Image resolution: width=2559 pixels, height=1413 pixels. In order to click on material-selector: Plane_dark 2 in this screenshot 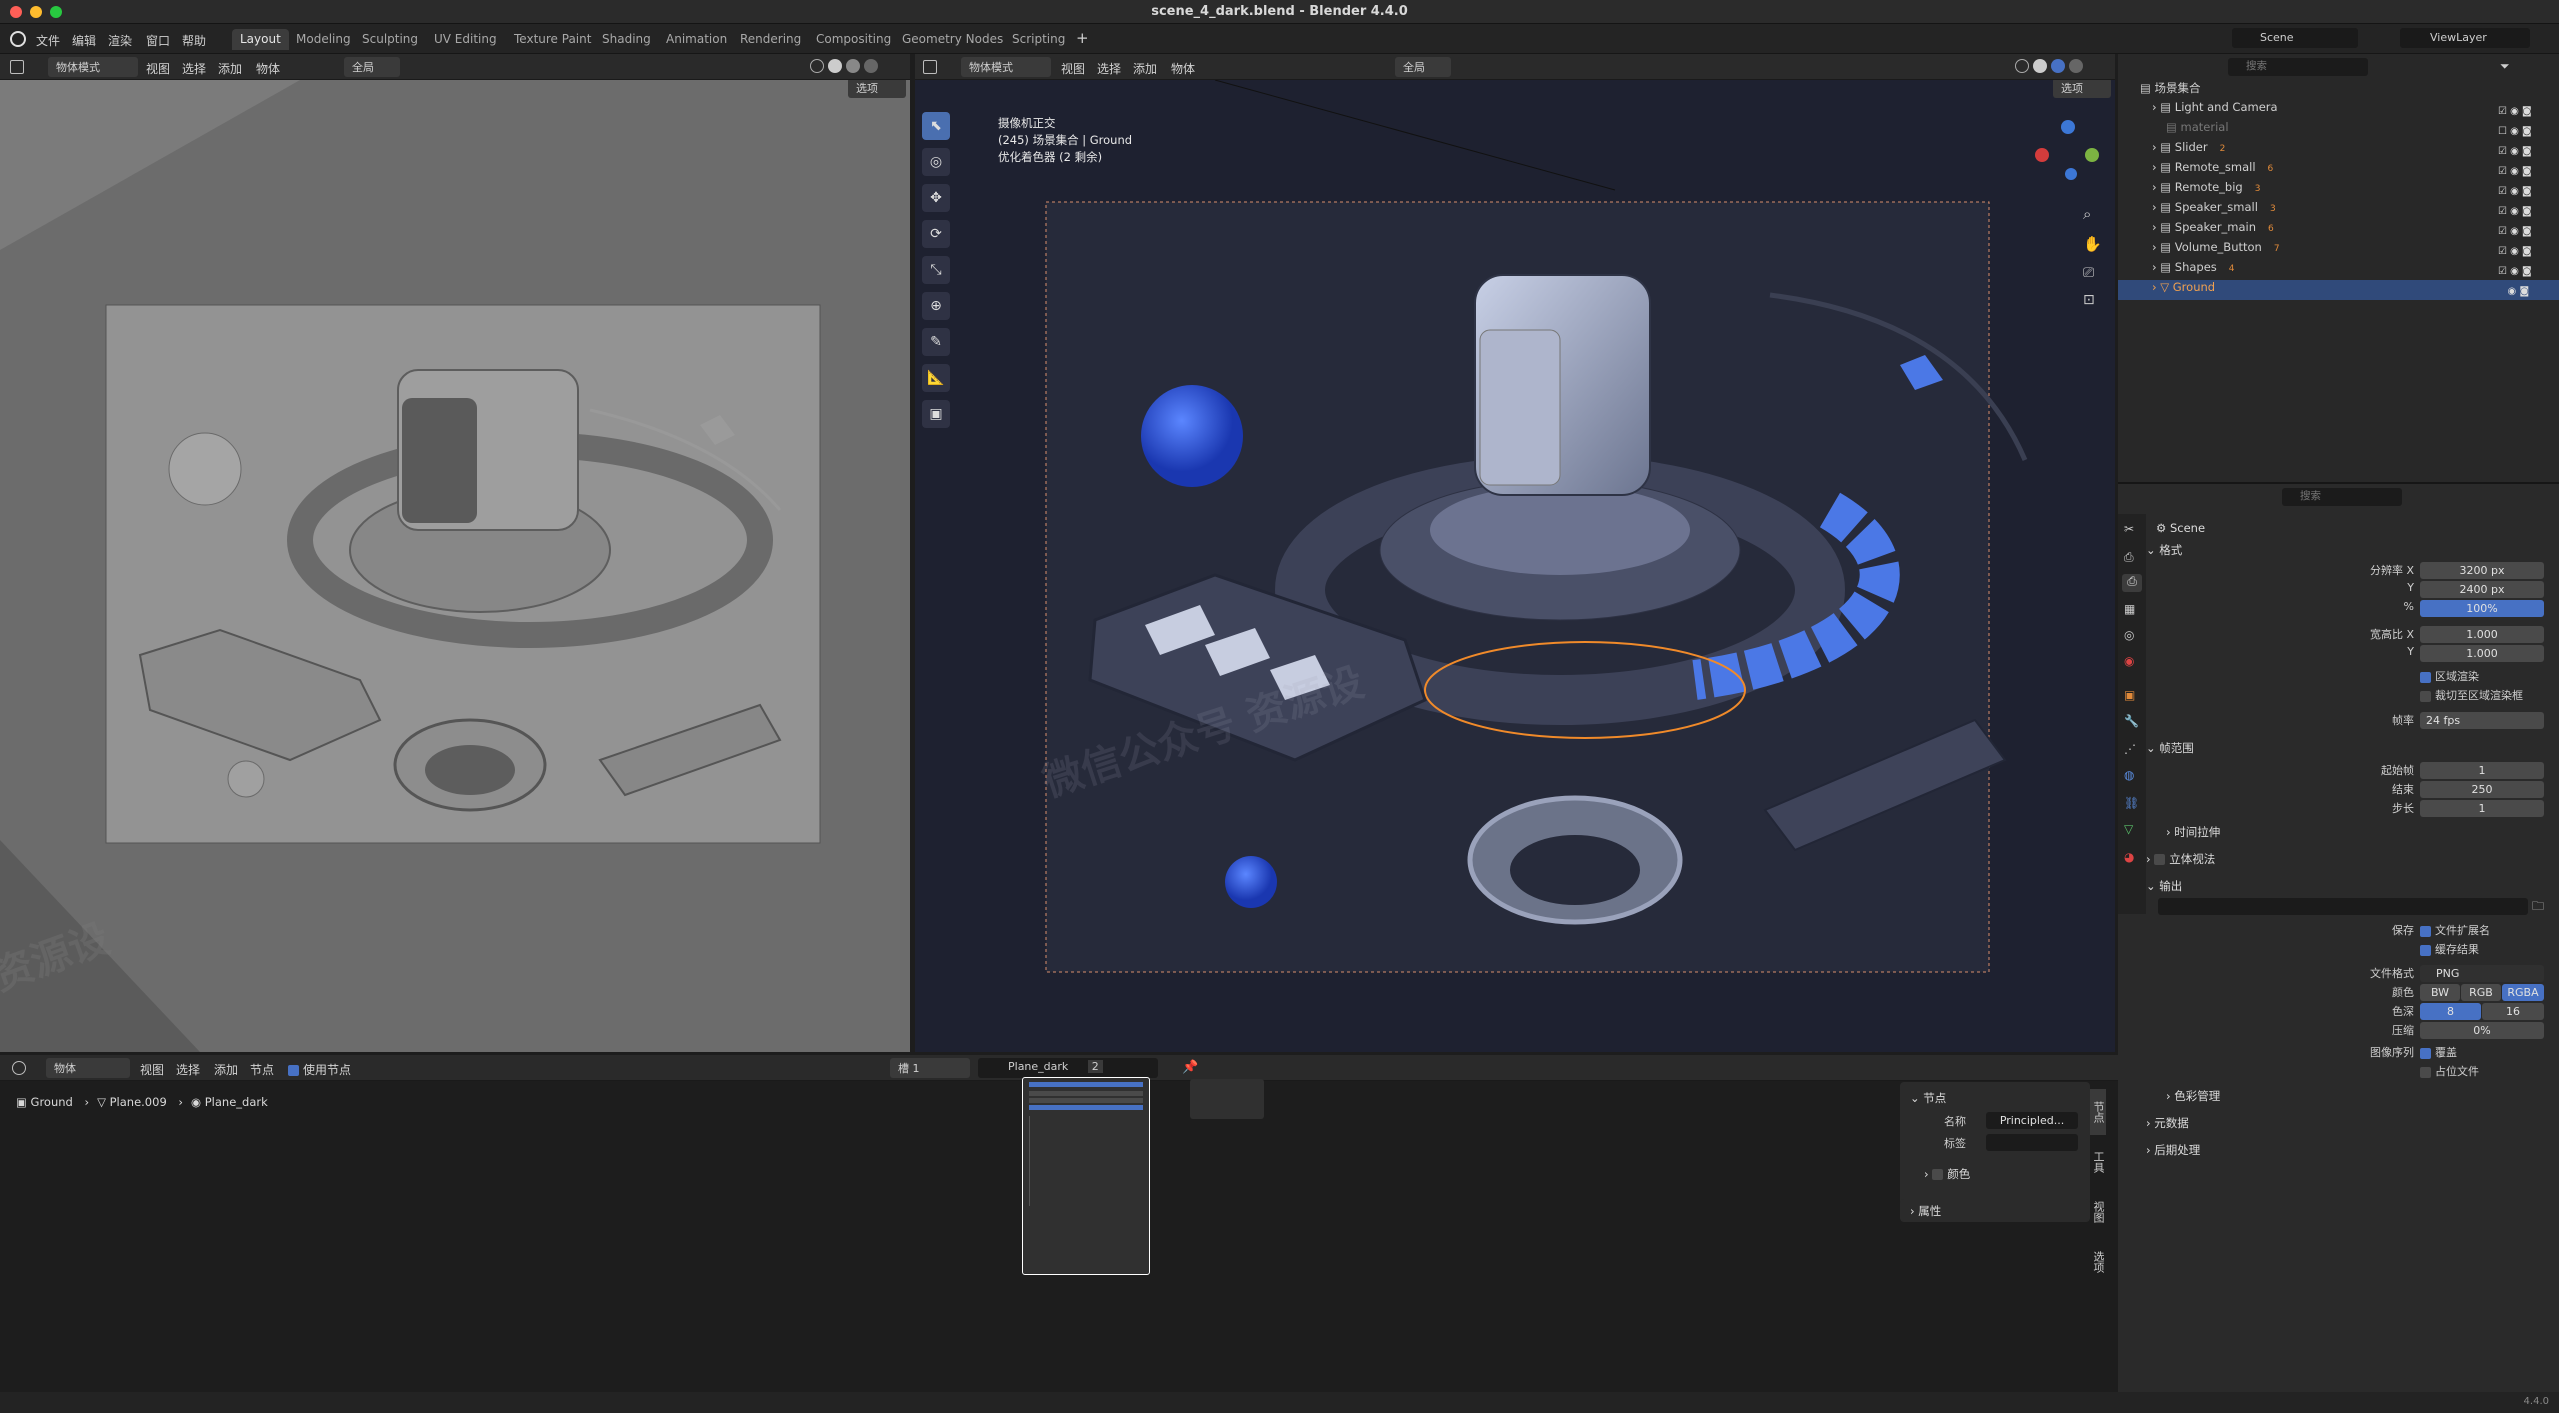, I will do `click(1068, 1068)`.